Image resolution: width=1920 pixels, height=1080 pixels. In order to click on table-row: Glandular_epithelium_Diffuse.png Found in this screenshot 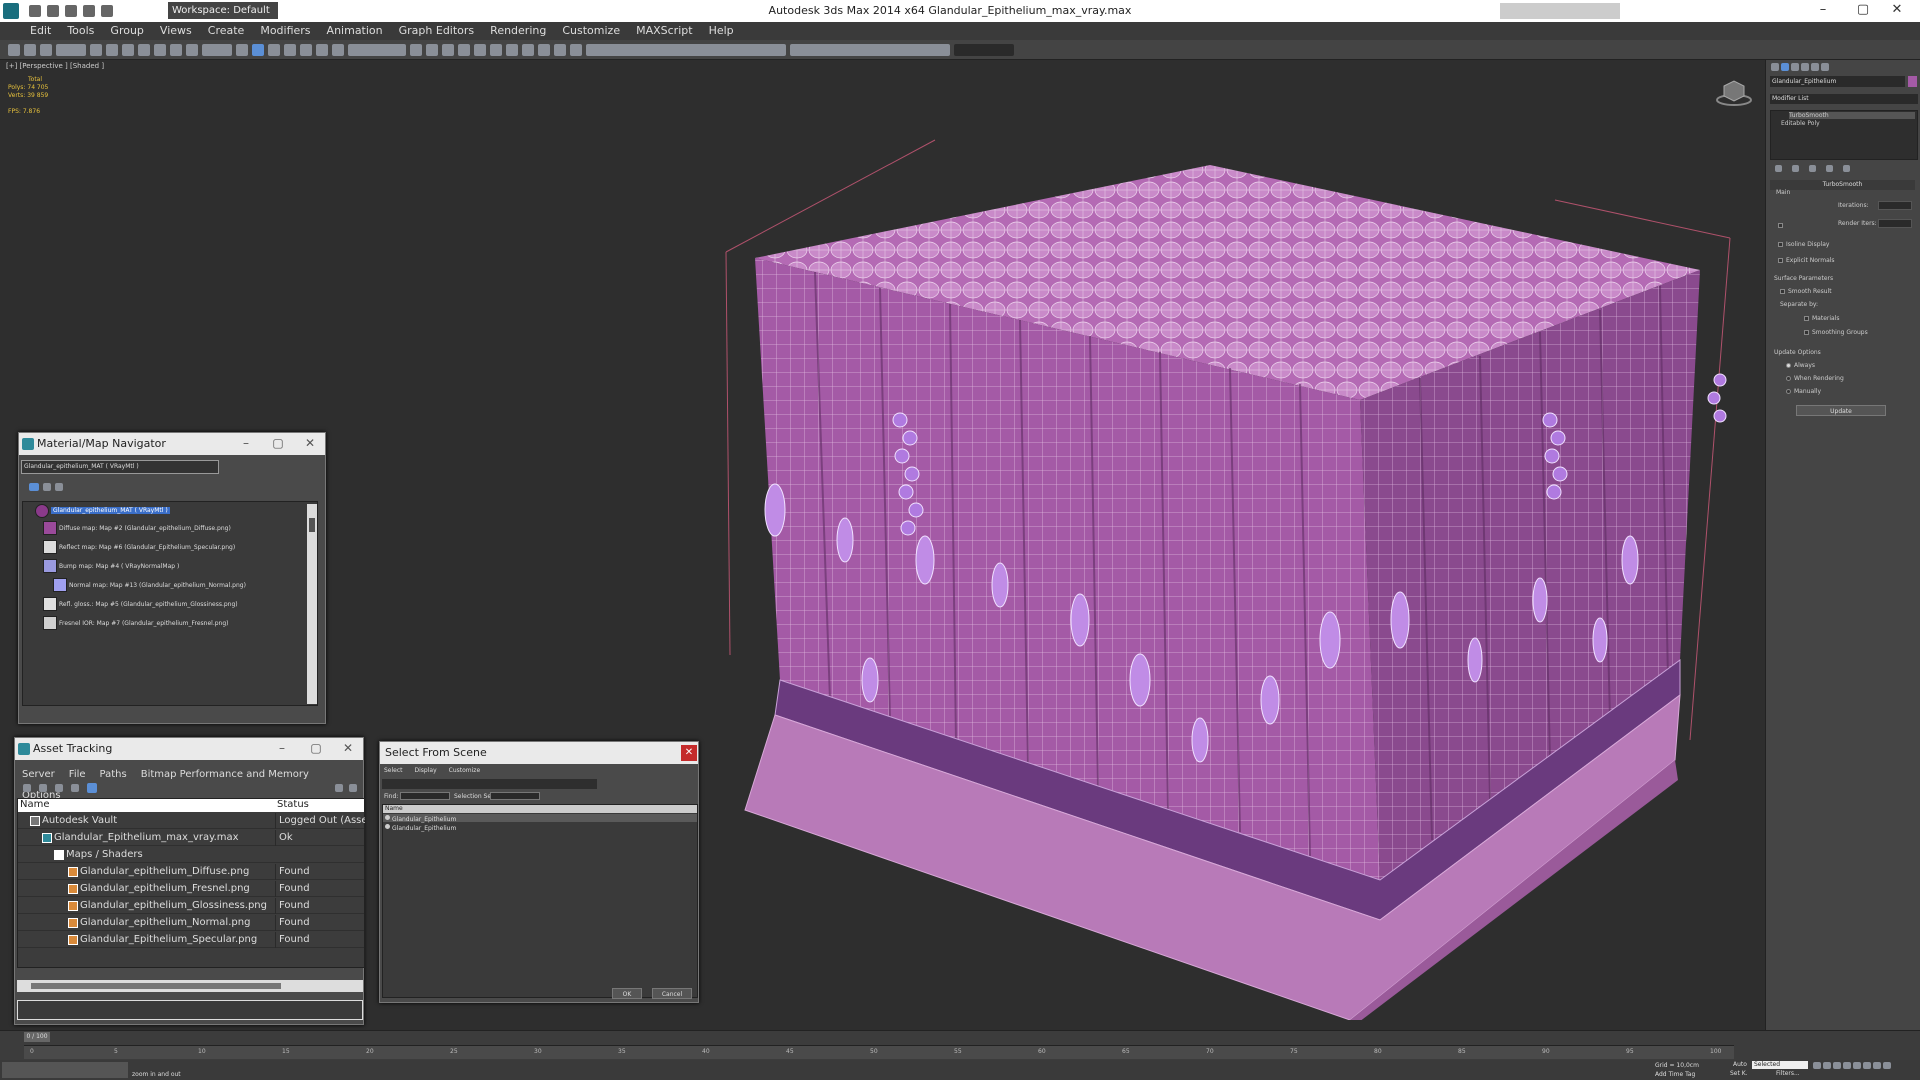, I will do `click(191, 872)`.